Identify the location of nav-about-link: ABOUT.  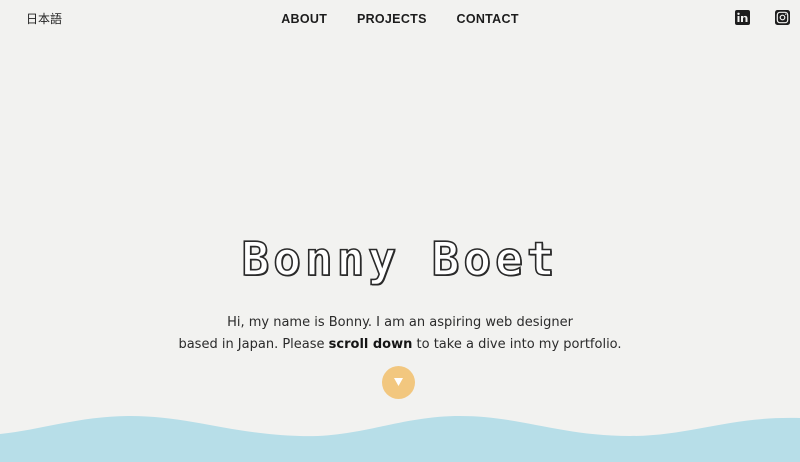
(304, 19).